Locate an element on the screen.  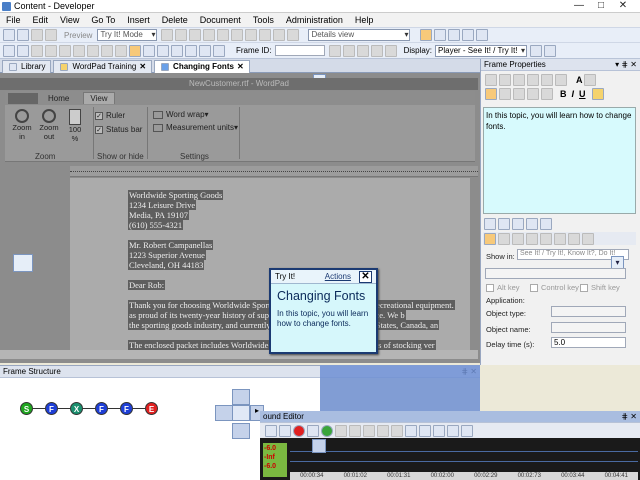
menu-administration: Administration is located at coordinates (314, 20).